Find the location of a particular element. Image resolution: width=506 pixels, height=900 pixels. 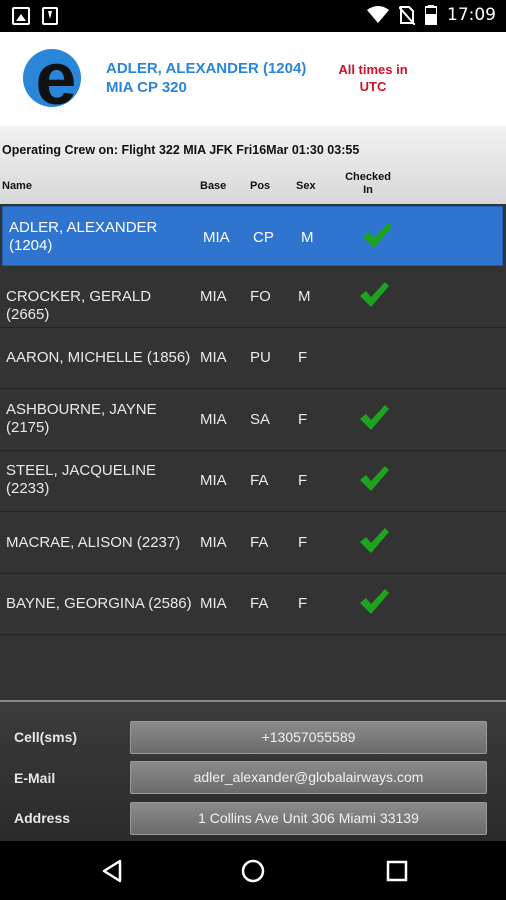

timezone-note: All times in UTC is located at coordinates (373, 78).